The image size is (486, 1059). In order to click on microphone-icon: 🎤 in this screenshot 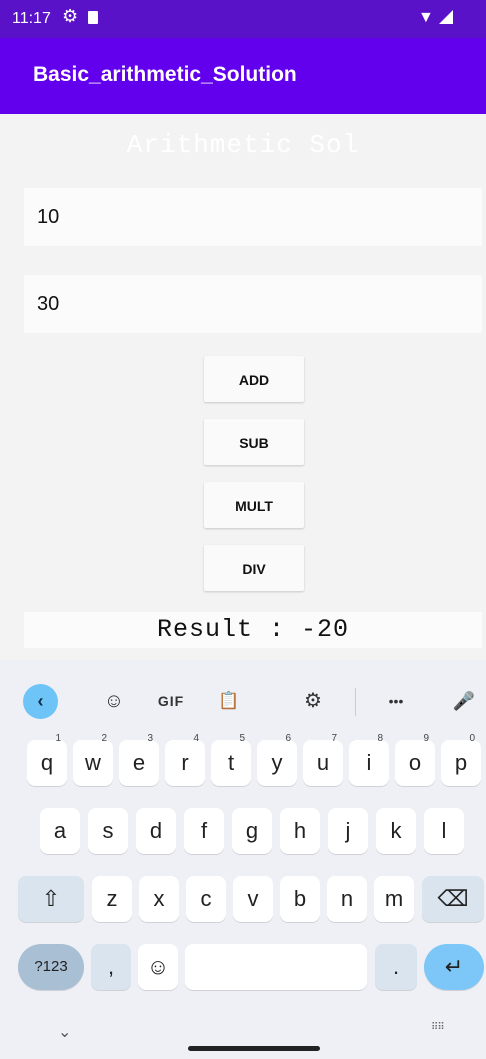, I will do `click(464, 701)`.